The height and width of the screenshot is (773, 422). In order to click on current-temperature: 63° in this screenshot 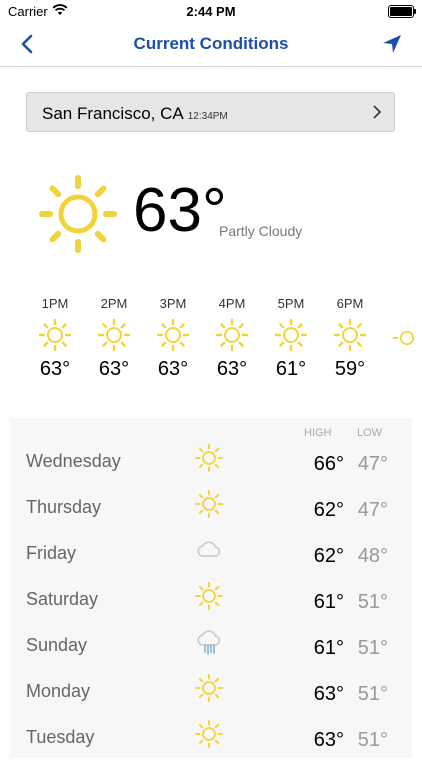, I will do `click(180, 210)`.